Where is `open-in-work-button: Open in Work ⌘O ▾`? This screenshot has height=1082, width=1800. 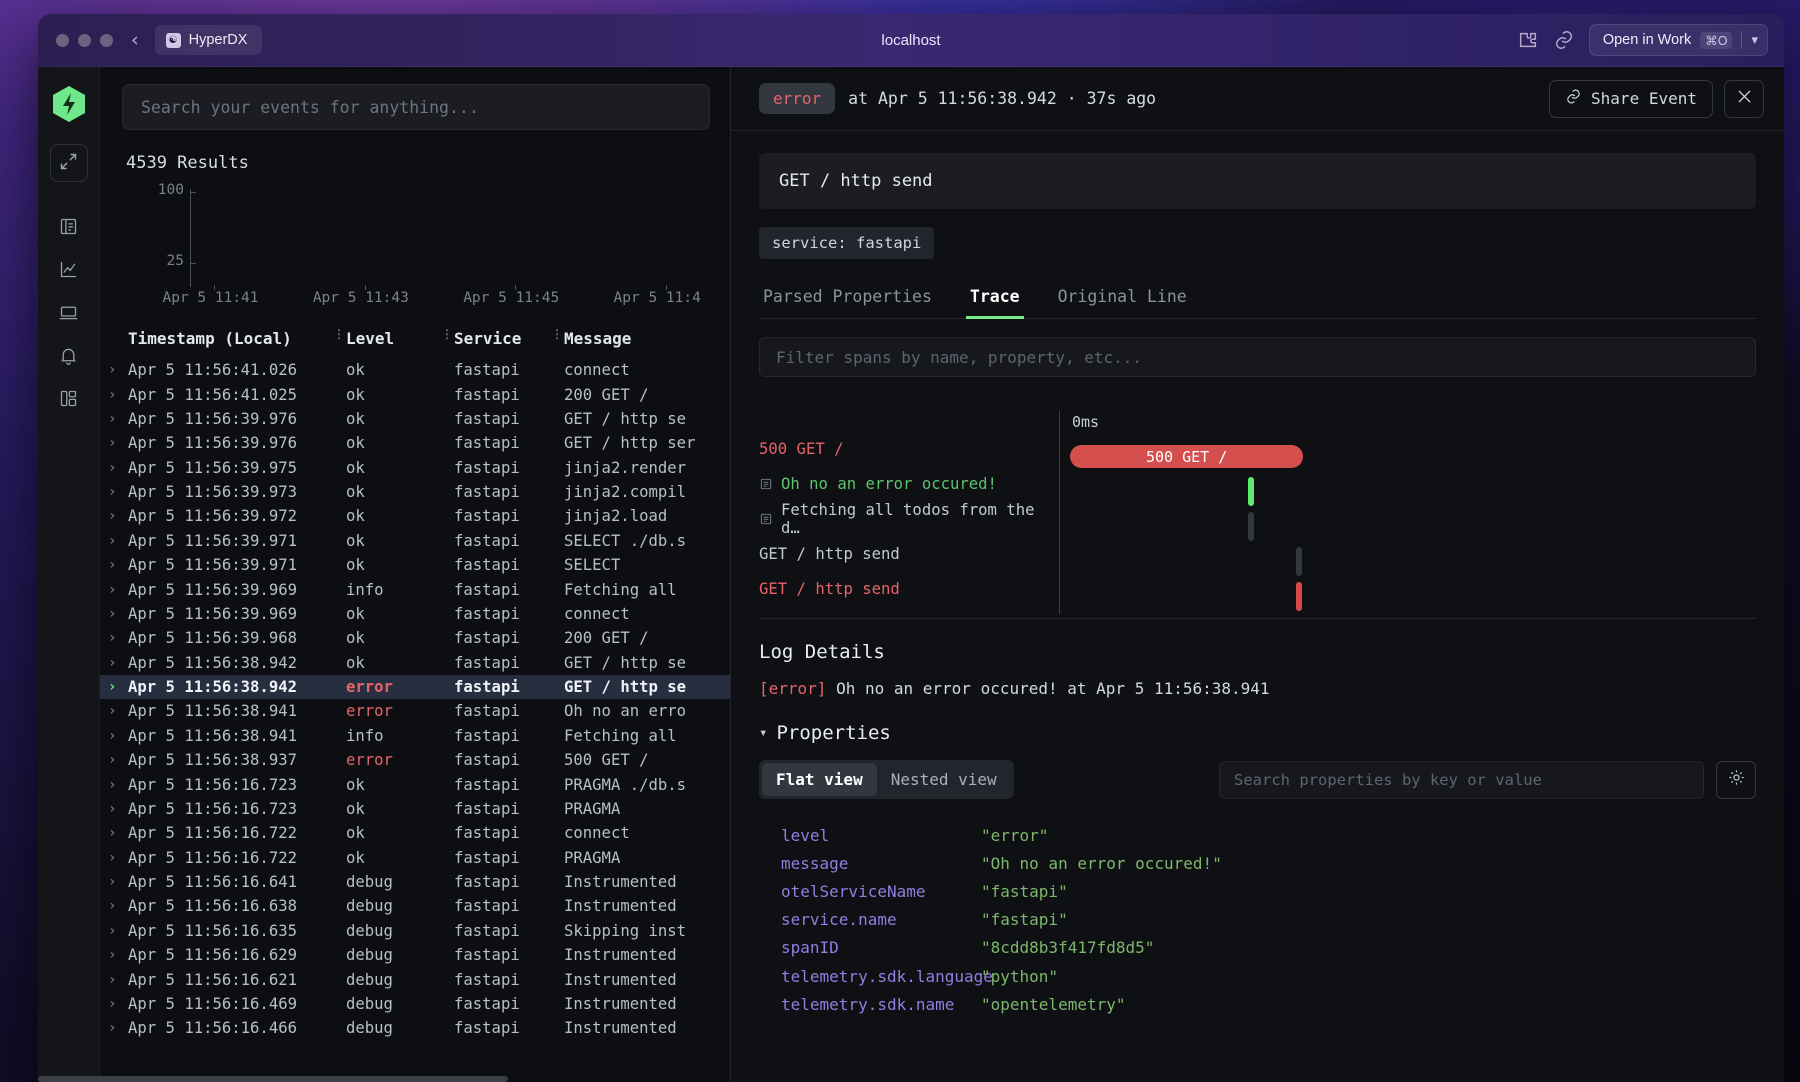
open-in-work-button: Open in Work ⌘O ▾ is located at coordinates (1678, 40).